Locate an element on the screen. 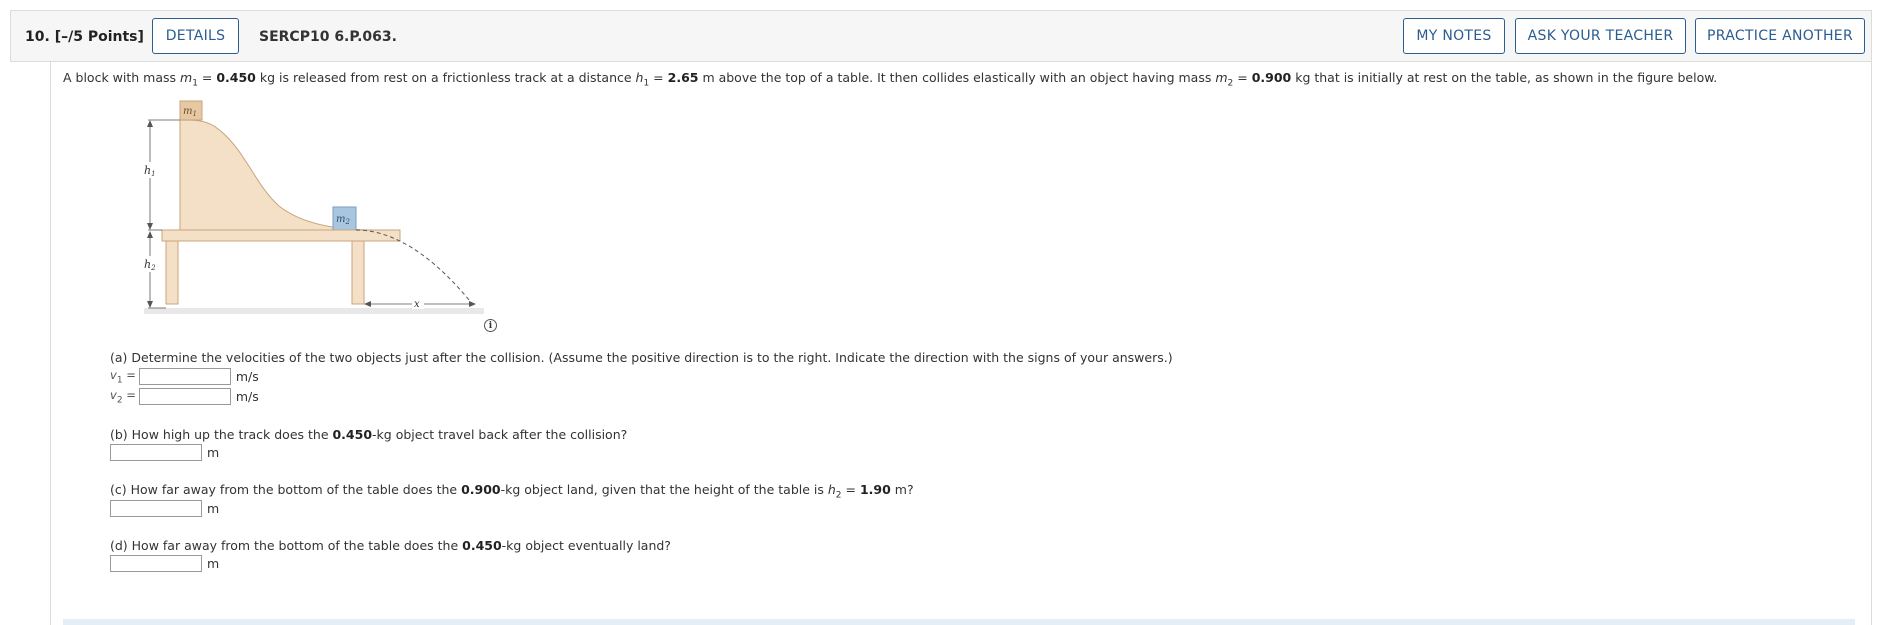 Image resolution: width=1883 pixels, height=625 pixels. h2-arrow-down is located at coordinates (150, 304).